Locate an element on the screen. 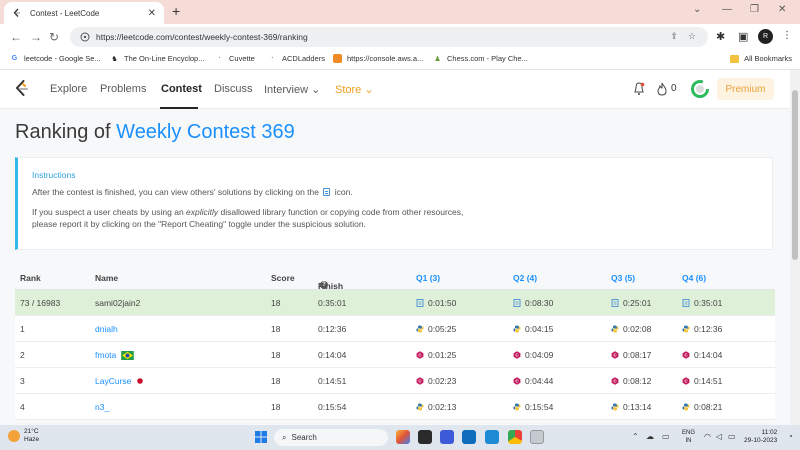 The image size is (800, 450). extensions-icon: ✱ is located at coordinates (720, 36).